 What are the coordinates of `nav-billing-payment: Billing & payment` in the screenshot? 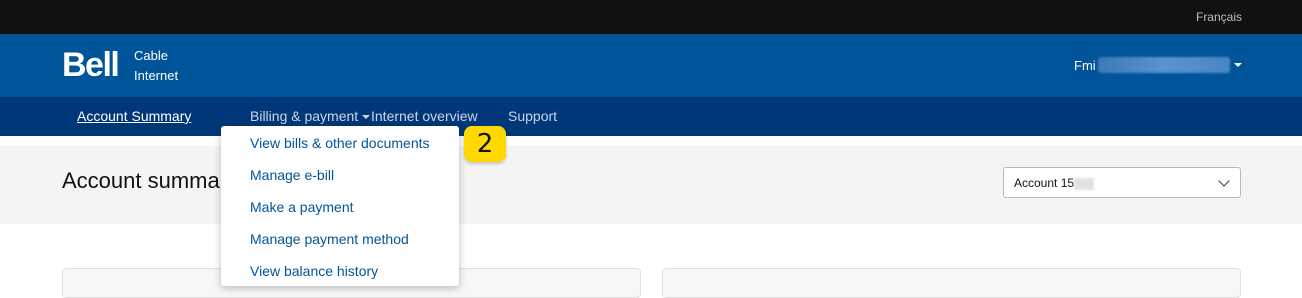 It's located at (310, 116).